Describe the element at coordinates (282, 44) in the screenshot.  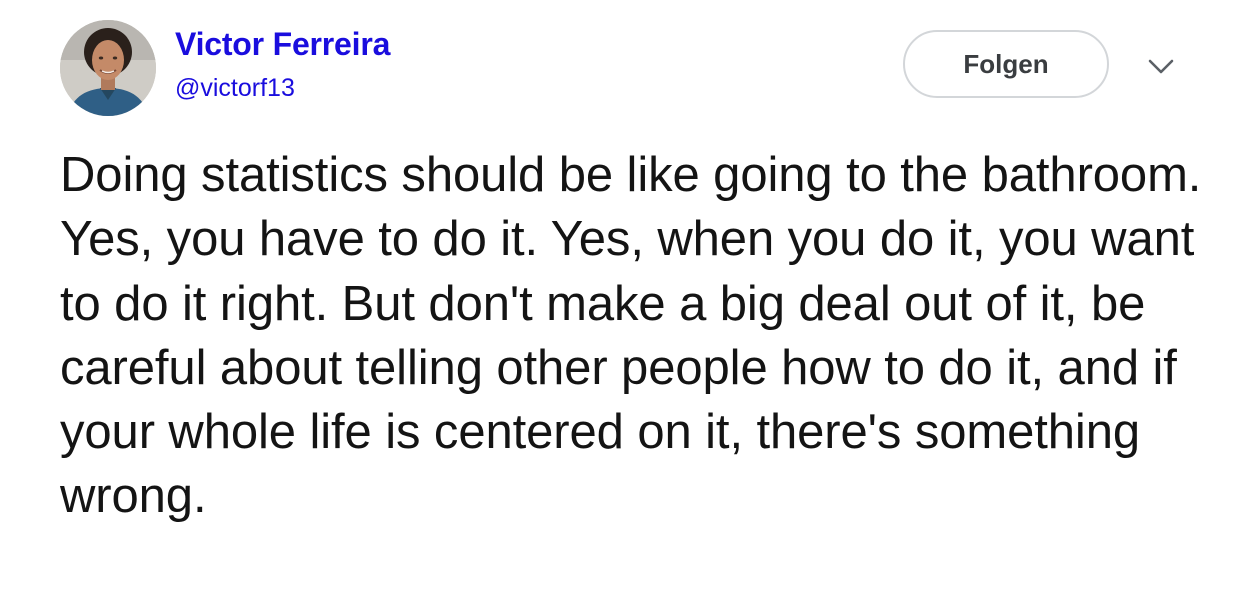
I see `author-display-name: Victor Ferreira` at that location.